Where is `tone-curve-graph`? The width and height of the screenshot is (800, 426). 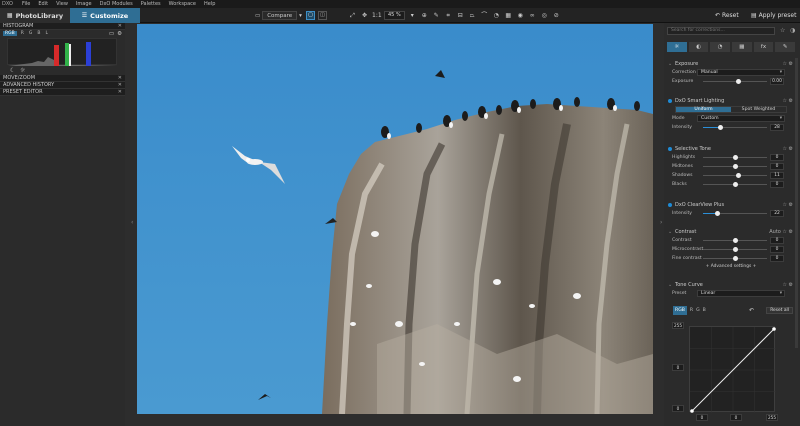 tone-curve-graph is located at coordinates (732, 369).